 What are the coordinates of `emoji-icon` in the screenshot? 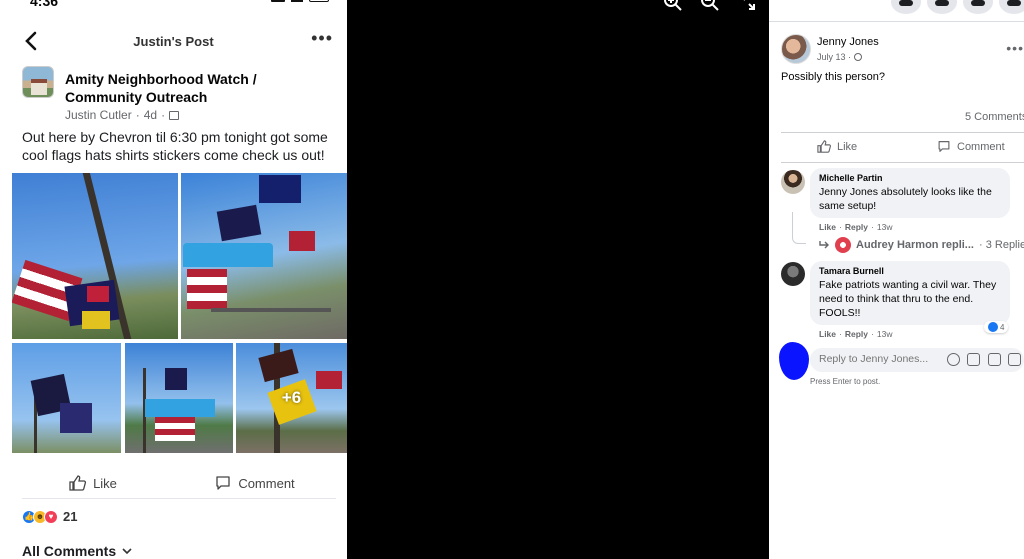 It's located at (953, 359).